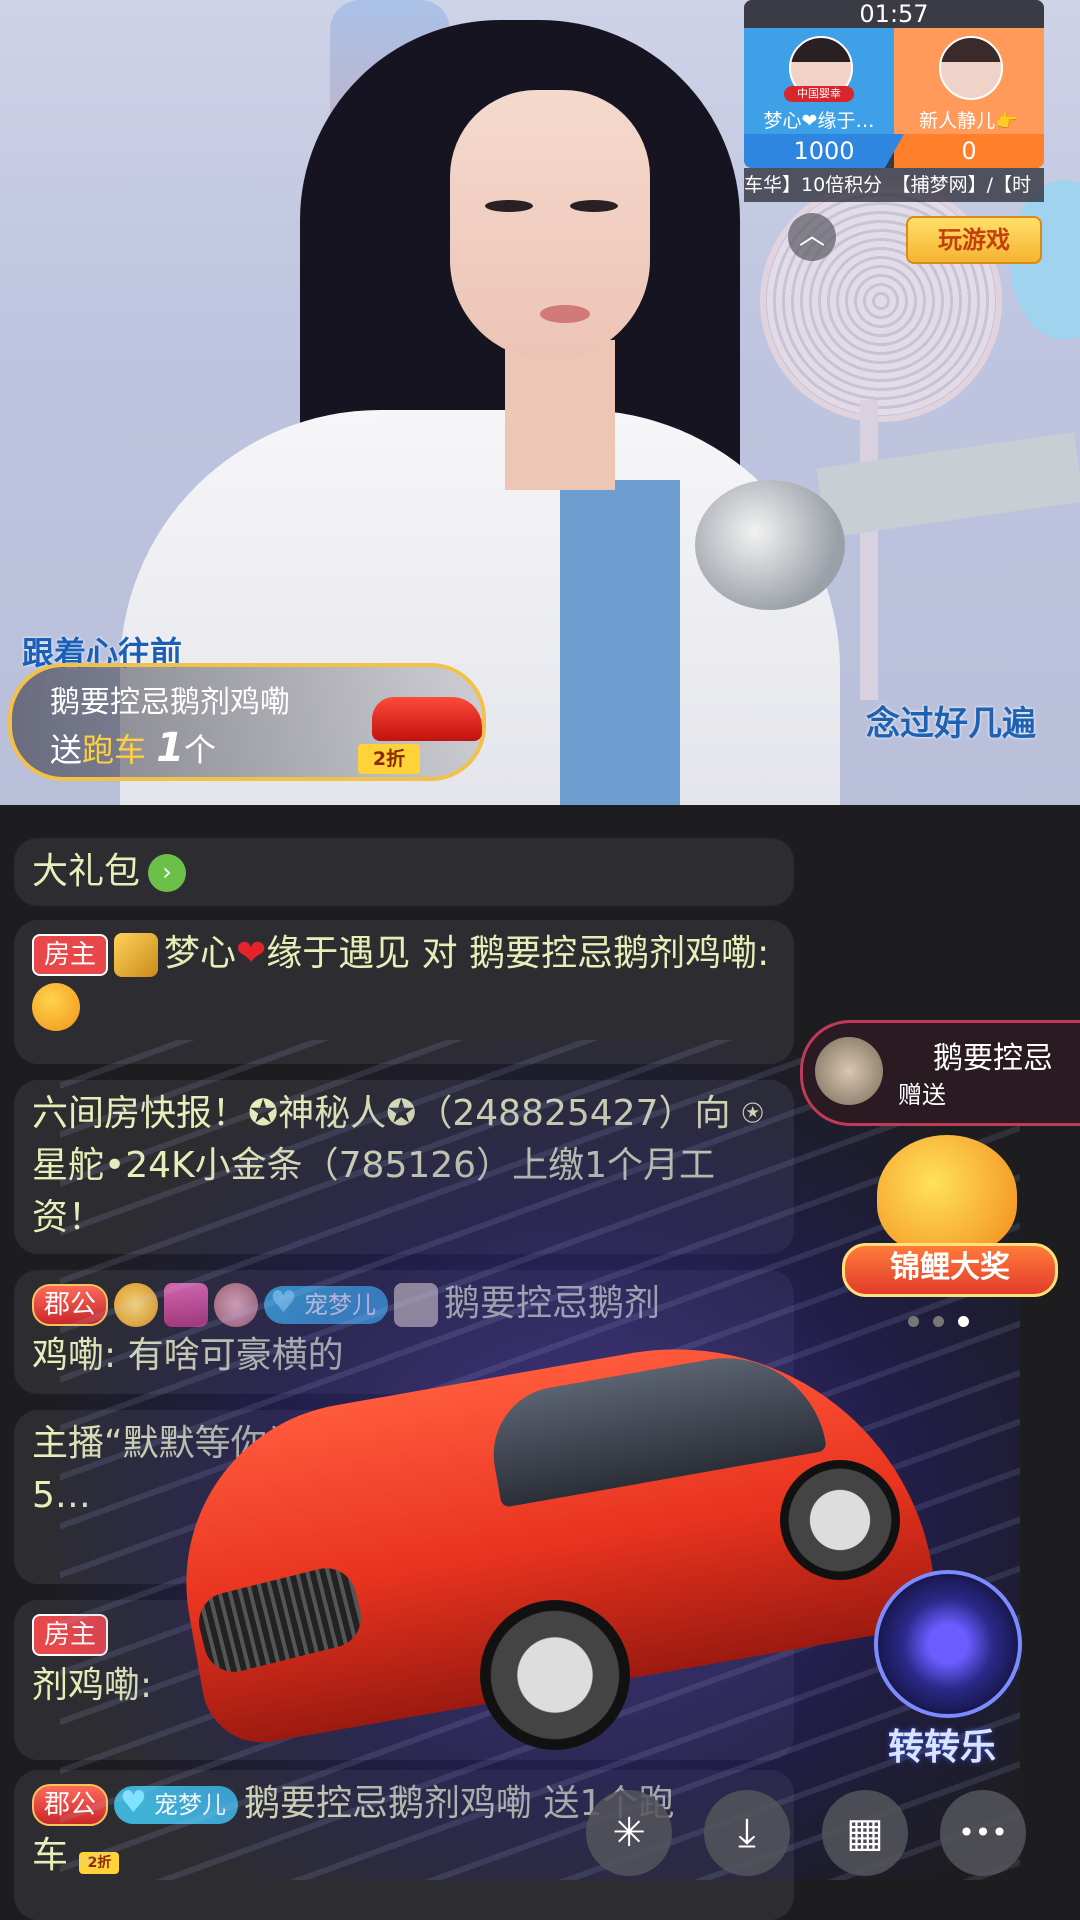 This screenshot has height=1920, width=1080. I want to click on wings-badge-icon, so click(236, 1305).